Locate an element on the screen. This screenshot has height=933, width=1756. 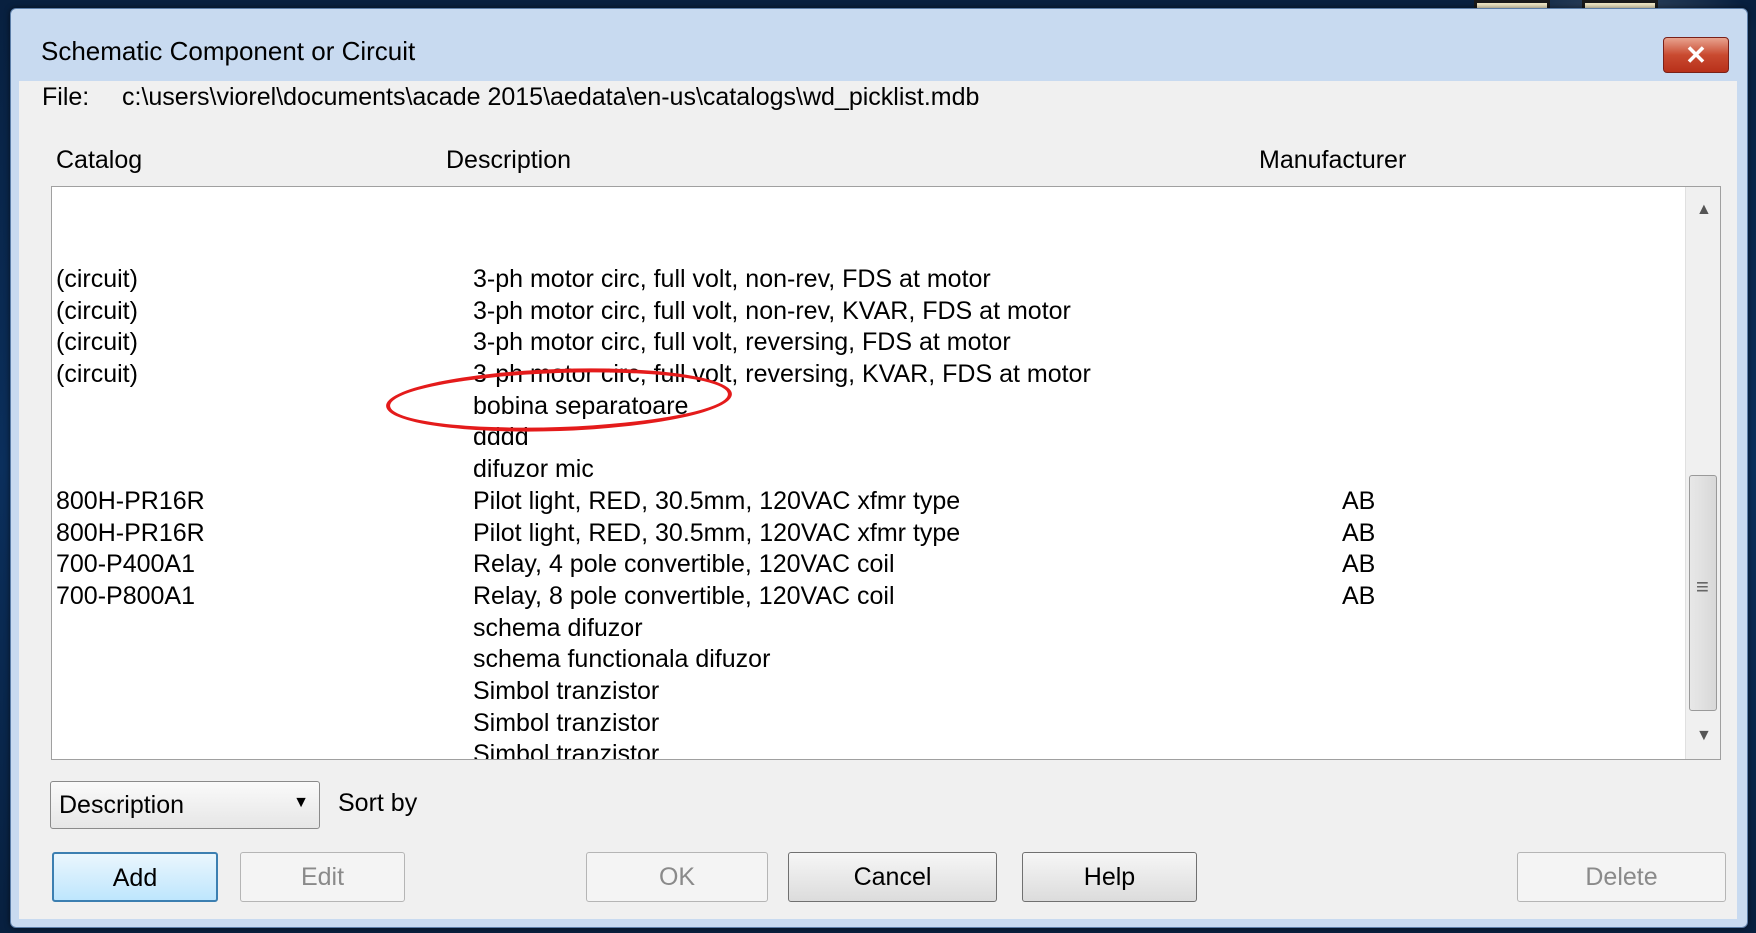
close-icon: ✕ is located at coordinates (1696, 55).